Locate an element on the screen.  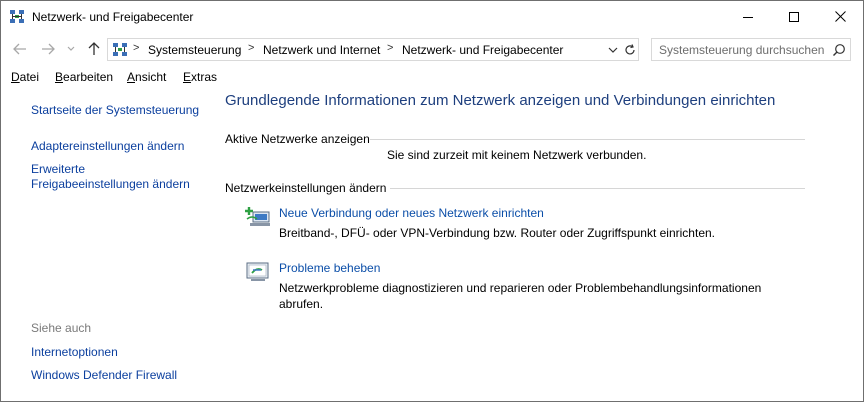
recent-locations-button is located at coordinates (71, 49).